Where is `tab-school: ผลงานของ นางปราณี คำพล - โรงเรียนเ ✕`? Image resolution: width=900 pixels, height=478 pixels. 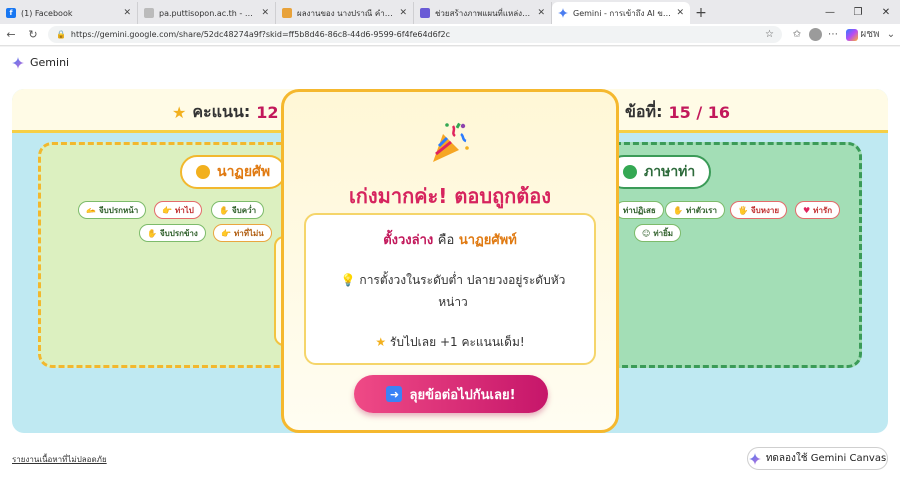
tab-school: ผลงานของ นางปราณี คำพล - โรงเรียนเ ✕ is located at coordinates (345, 13).